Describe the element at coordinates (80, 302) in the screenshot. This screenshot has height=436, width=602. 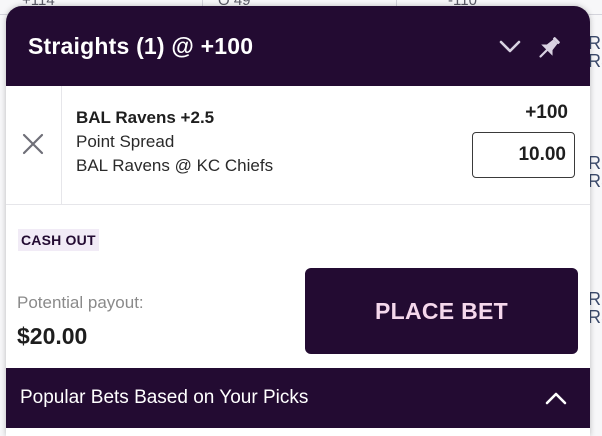
I see `potential-payout-label: Potential payout:` at that location.